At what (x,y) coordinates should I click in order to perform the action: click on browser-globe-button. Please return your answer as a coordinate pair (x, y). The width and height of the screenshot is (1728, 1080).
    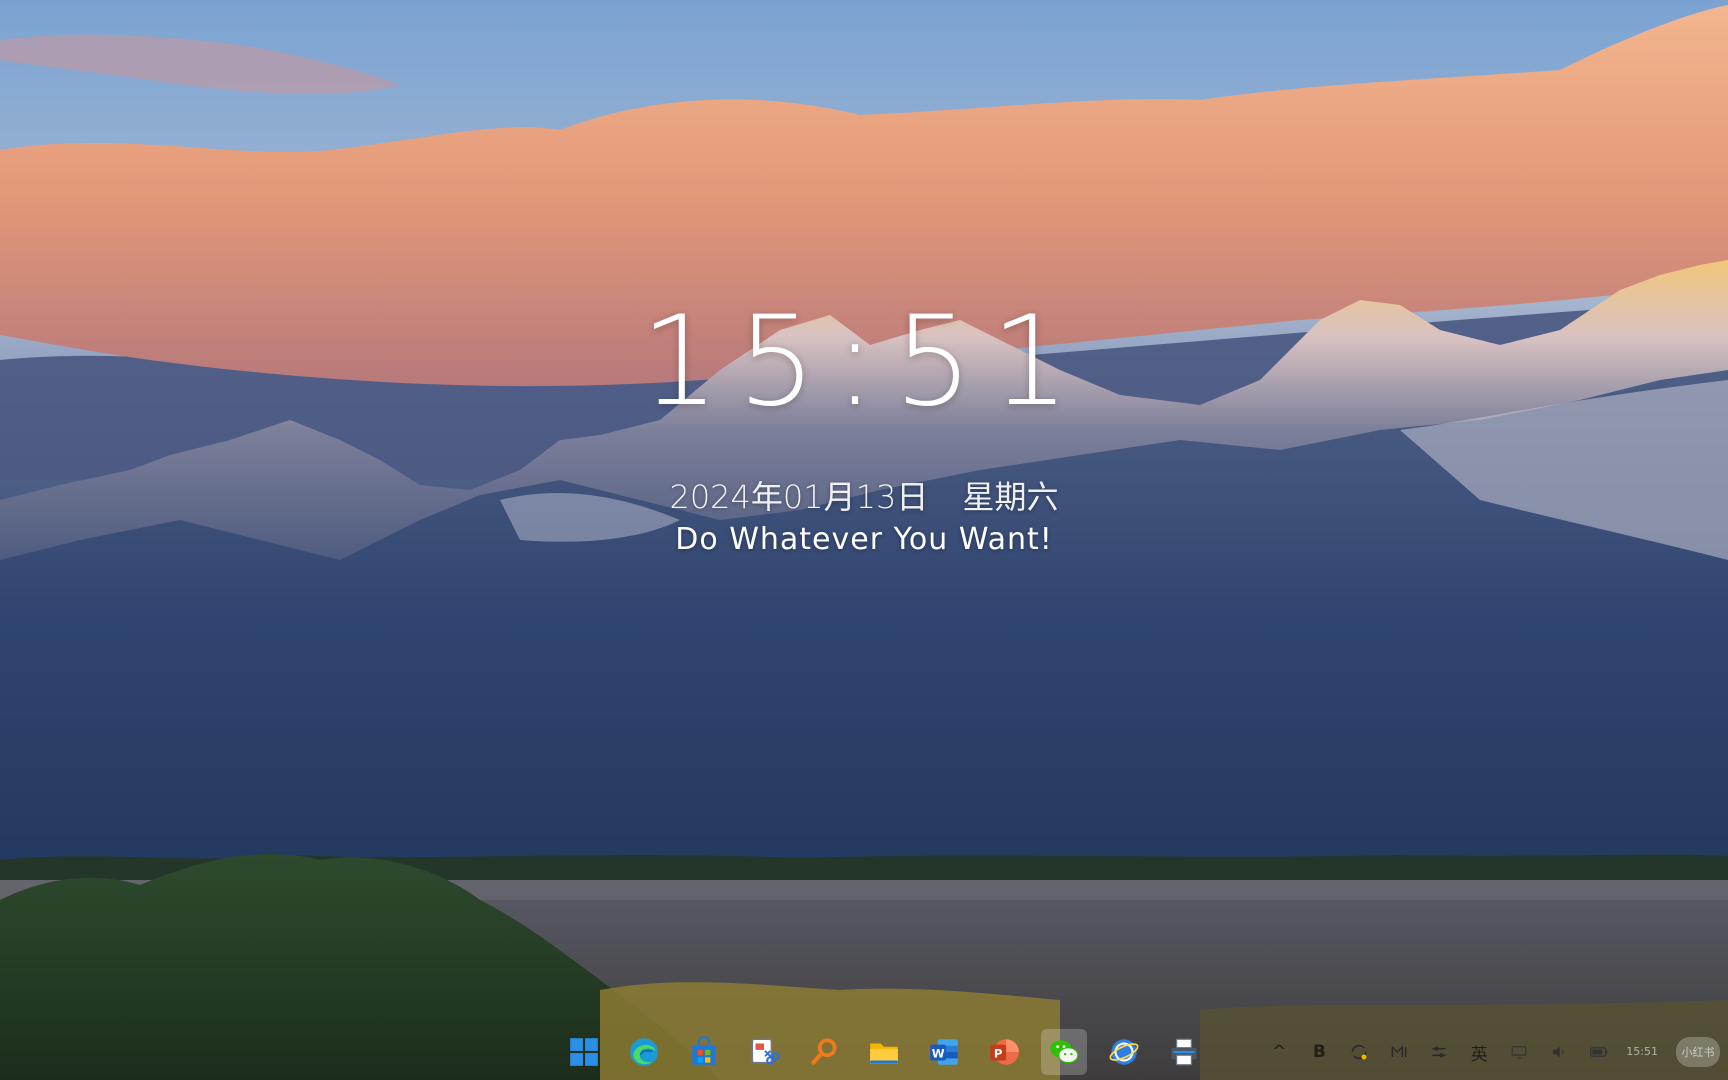
    Looking at the image, I should click on (1124, 1052).